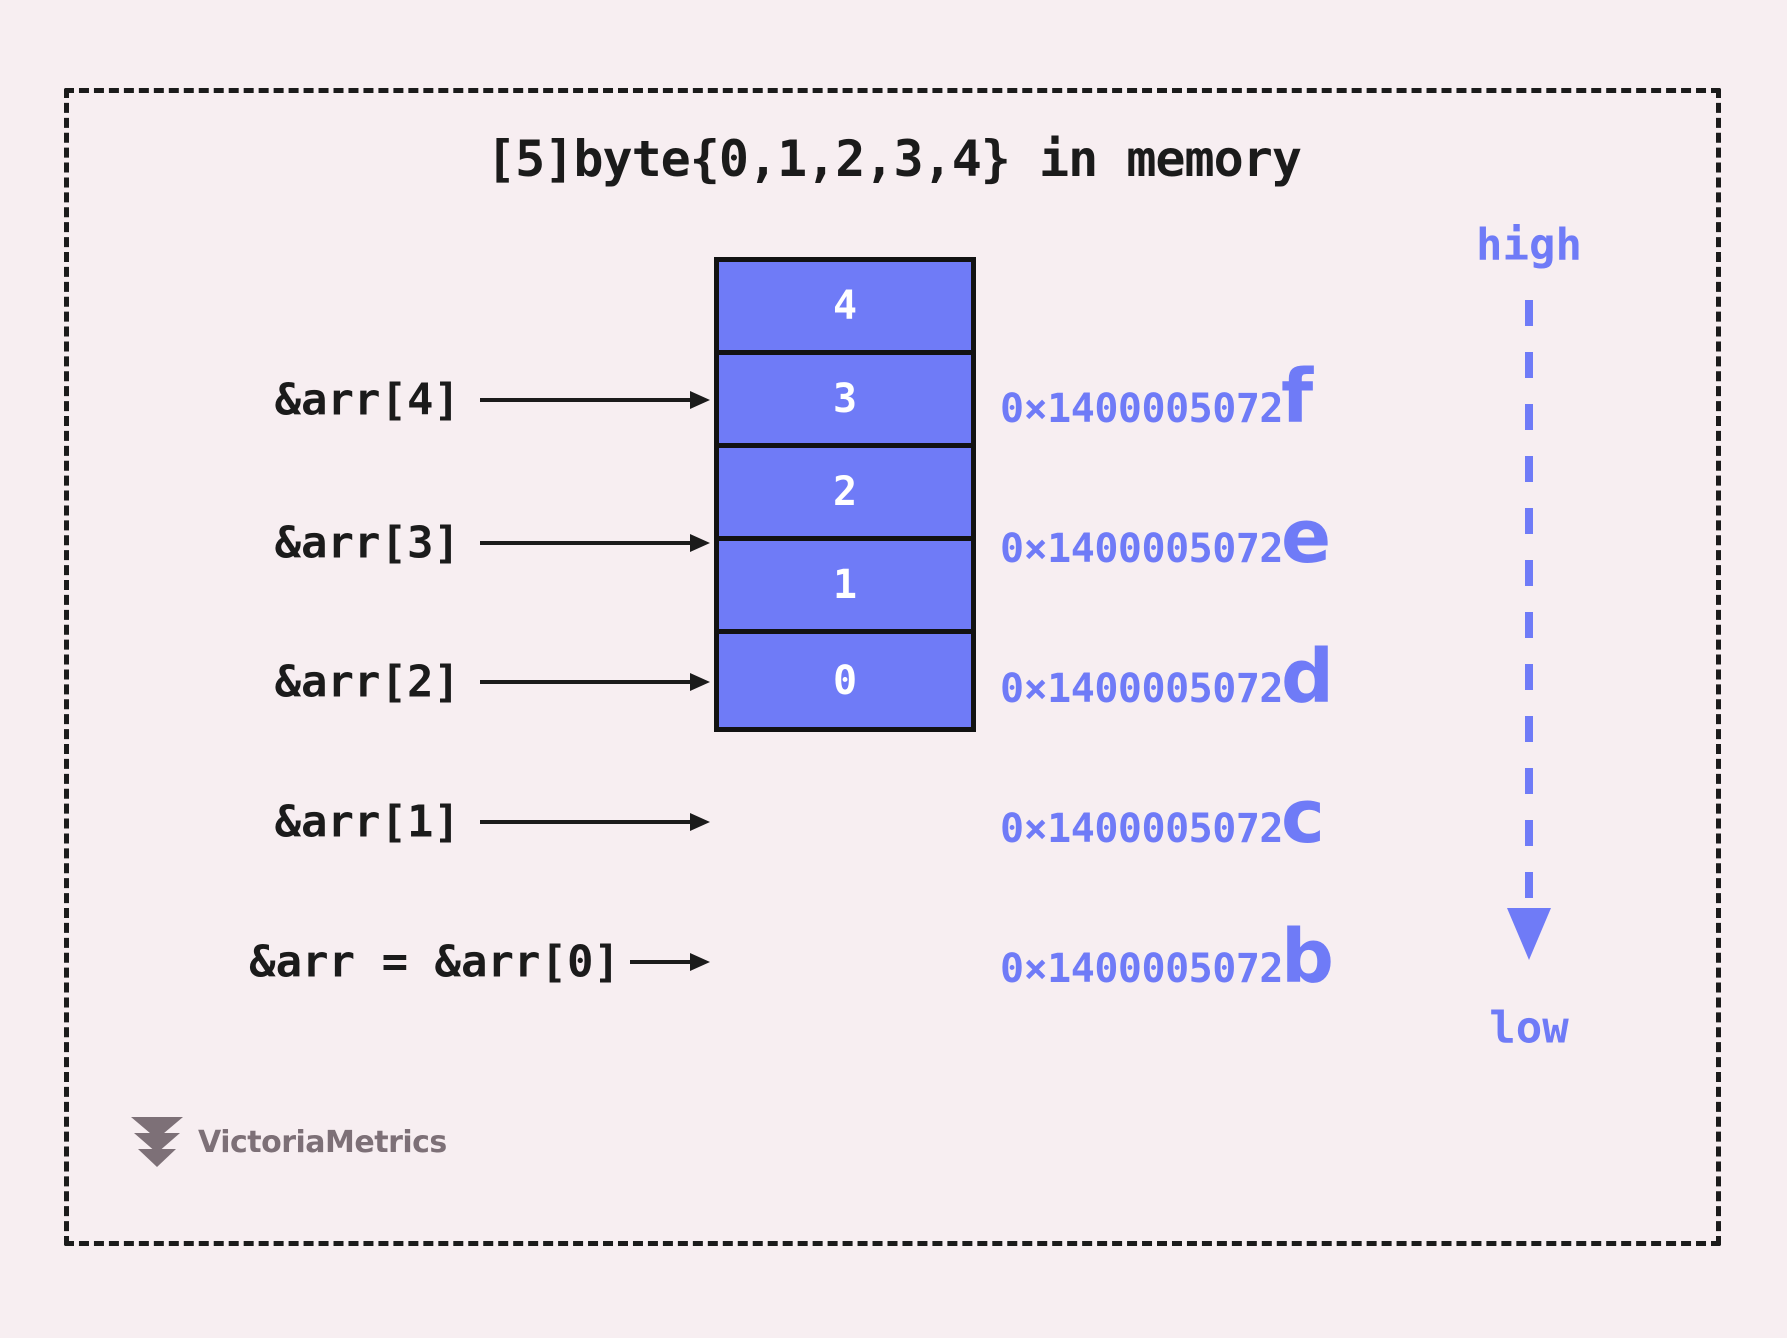 This screenshot has height=1338, width=1787. I want to click on memory-cell: 1, so click(845, 587).